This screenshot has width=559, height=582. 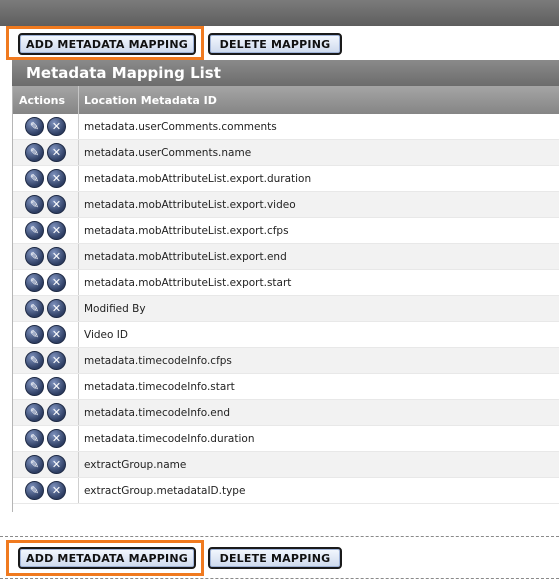 I want to click on top-header-bar, so click(x=279, y=13).